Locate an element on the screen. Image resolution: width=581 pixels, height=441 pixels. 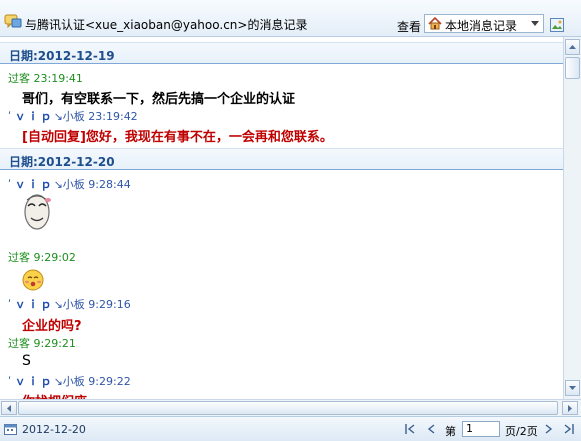
chevron-left-icon is located at coordinates (431, 429).